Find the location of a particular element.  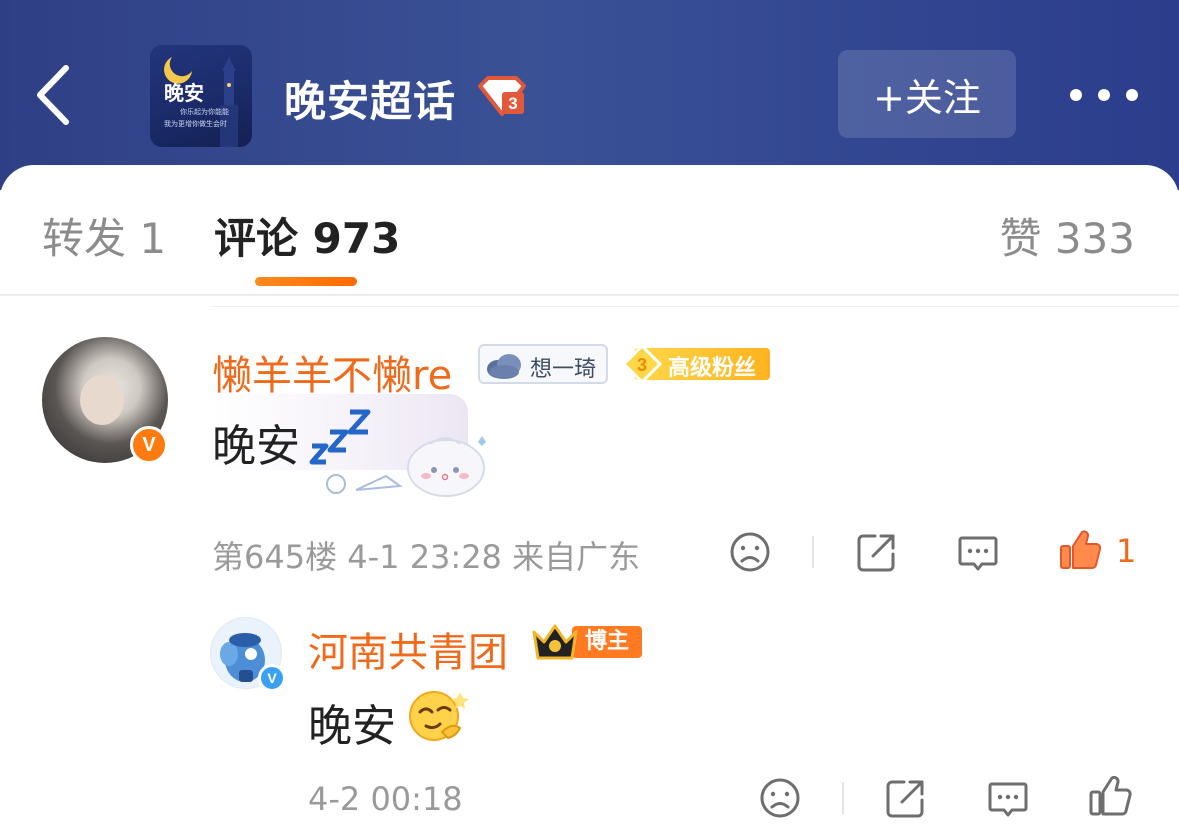

diamond-icon: 3 is located at coordinates (642, 364).